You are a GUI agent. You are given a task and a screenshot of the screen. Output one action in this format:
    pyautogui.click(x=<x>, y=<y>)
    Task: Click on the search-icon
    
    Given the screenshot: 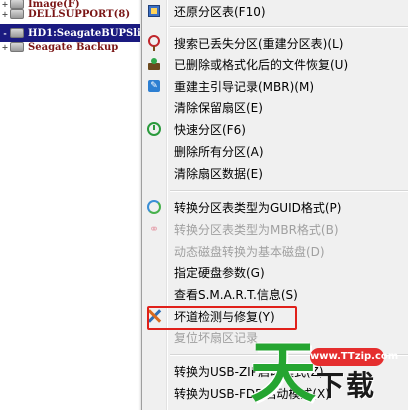 What is the action you would take?
    pyautogui.click(x=154, y=43)
    